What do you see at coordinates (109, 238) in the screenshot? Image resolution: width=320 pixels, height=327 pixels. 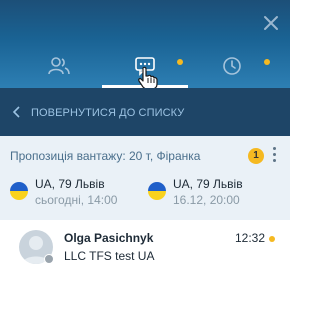 I see `message-sender: Olga Pasichnyk` at bounding box center [109, 238].